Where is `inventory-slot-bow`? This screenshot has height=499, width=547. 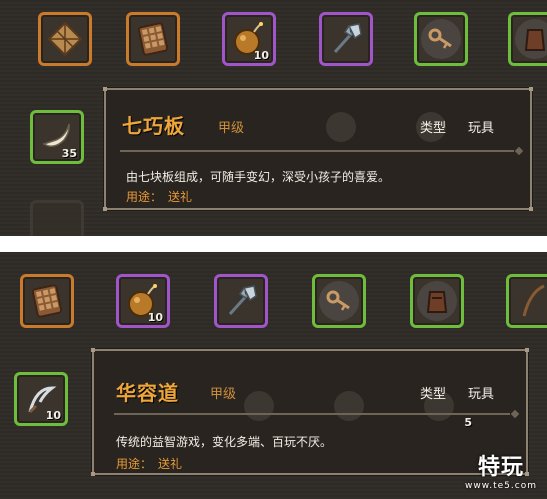 inventory-slot-bow is located at coordinates (526, 301).